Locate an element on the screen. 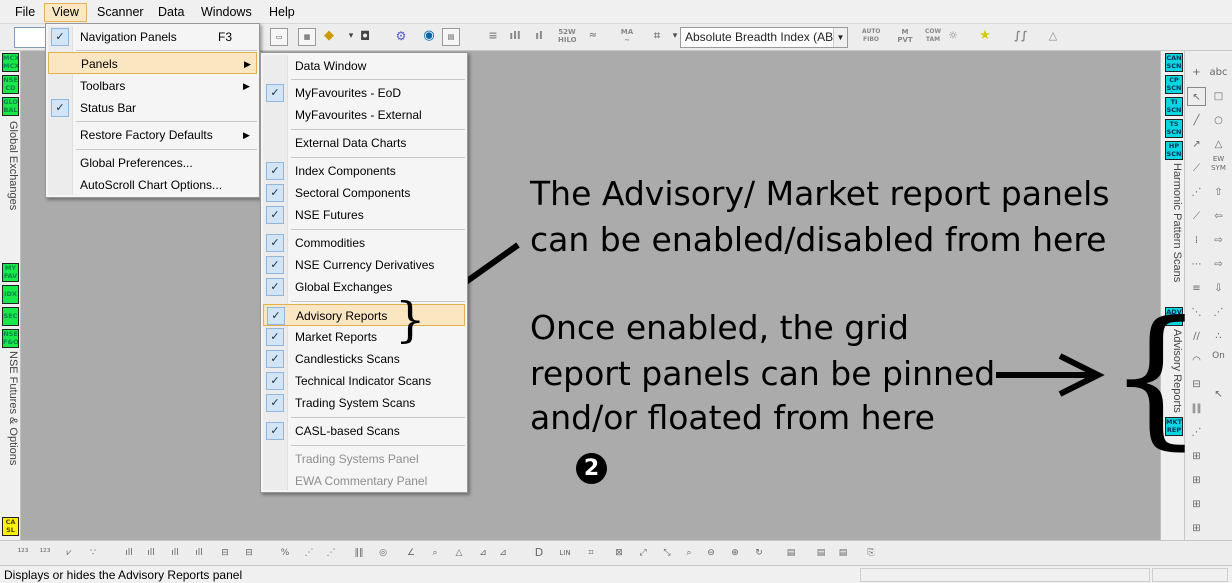  navigation-panels-shortcut: F3 is located at coordinates (225, 37).